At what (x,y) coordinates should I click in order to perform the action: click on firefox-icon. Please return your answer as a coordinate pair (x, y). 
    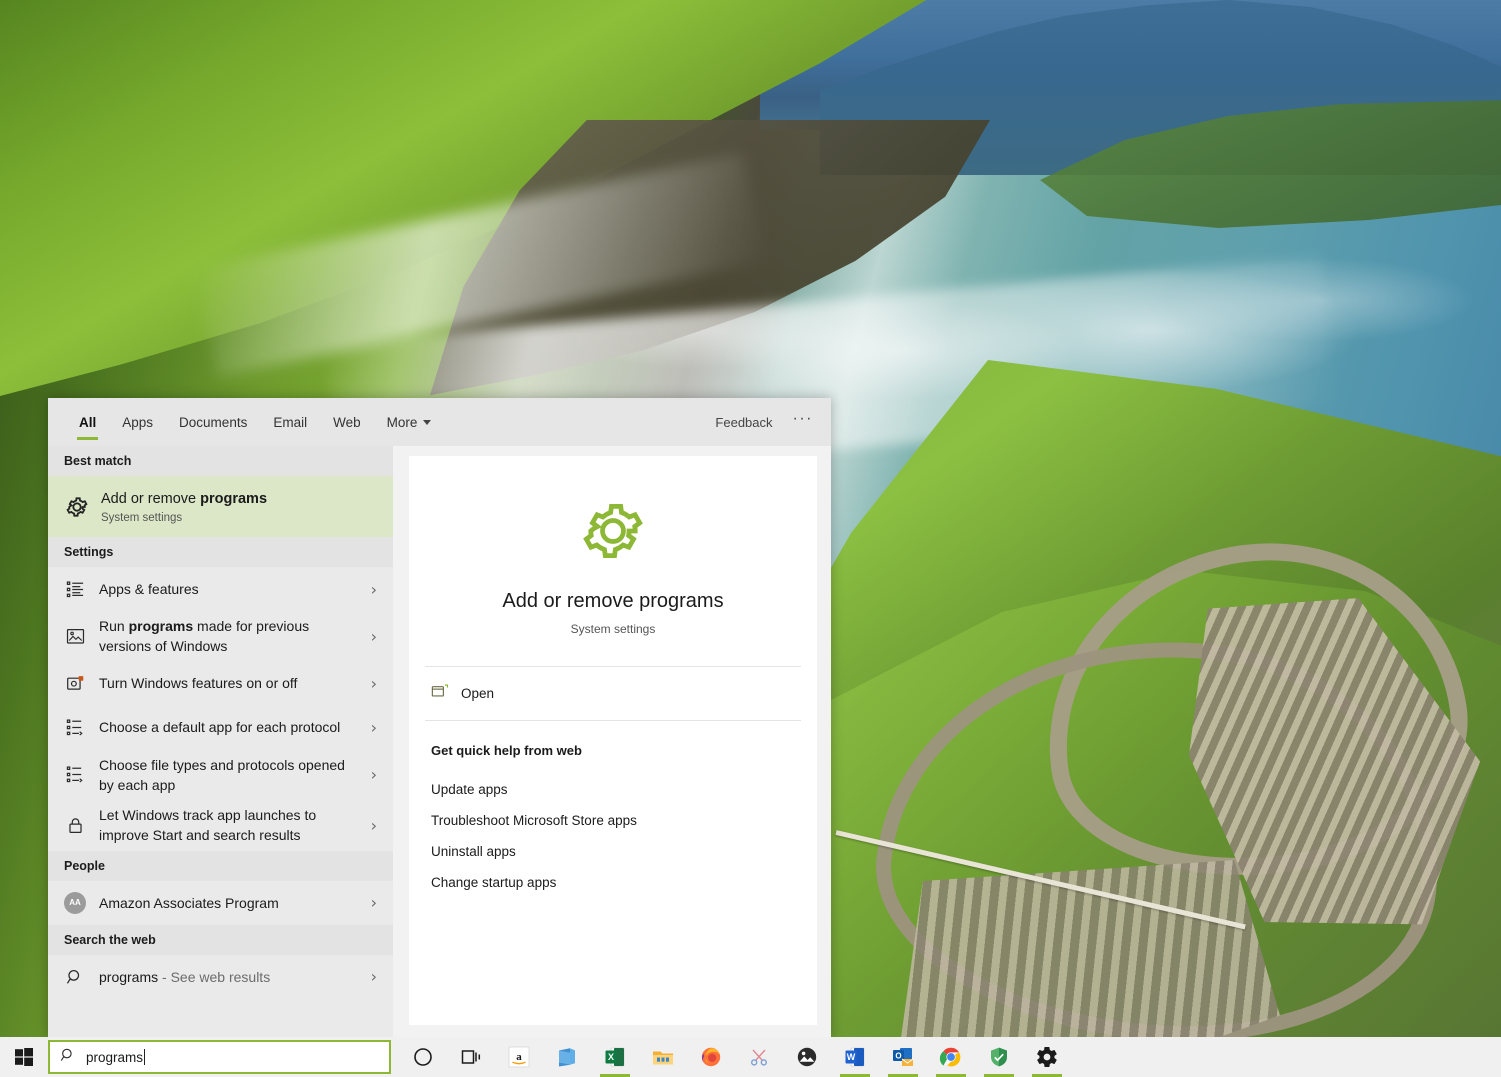
    Looking at the image, I should click on (711, 1057).